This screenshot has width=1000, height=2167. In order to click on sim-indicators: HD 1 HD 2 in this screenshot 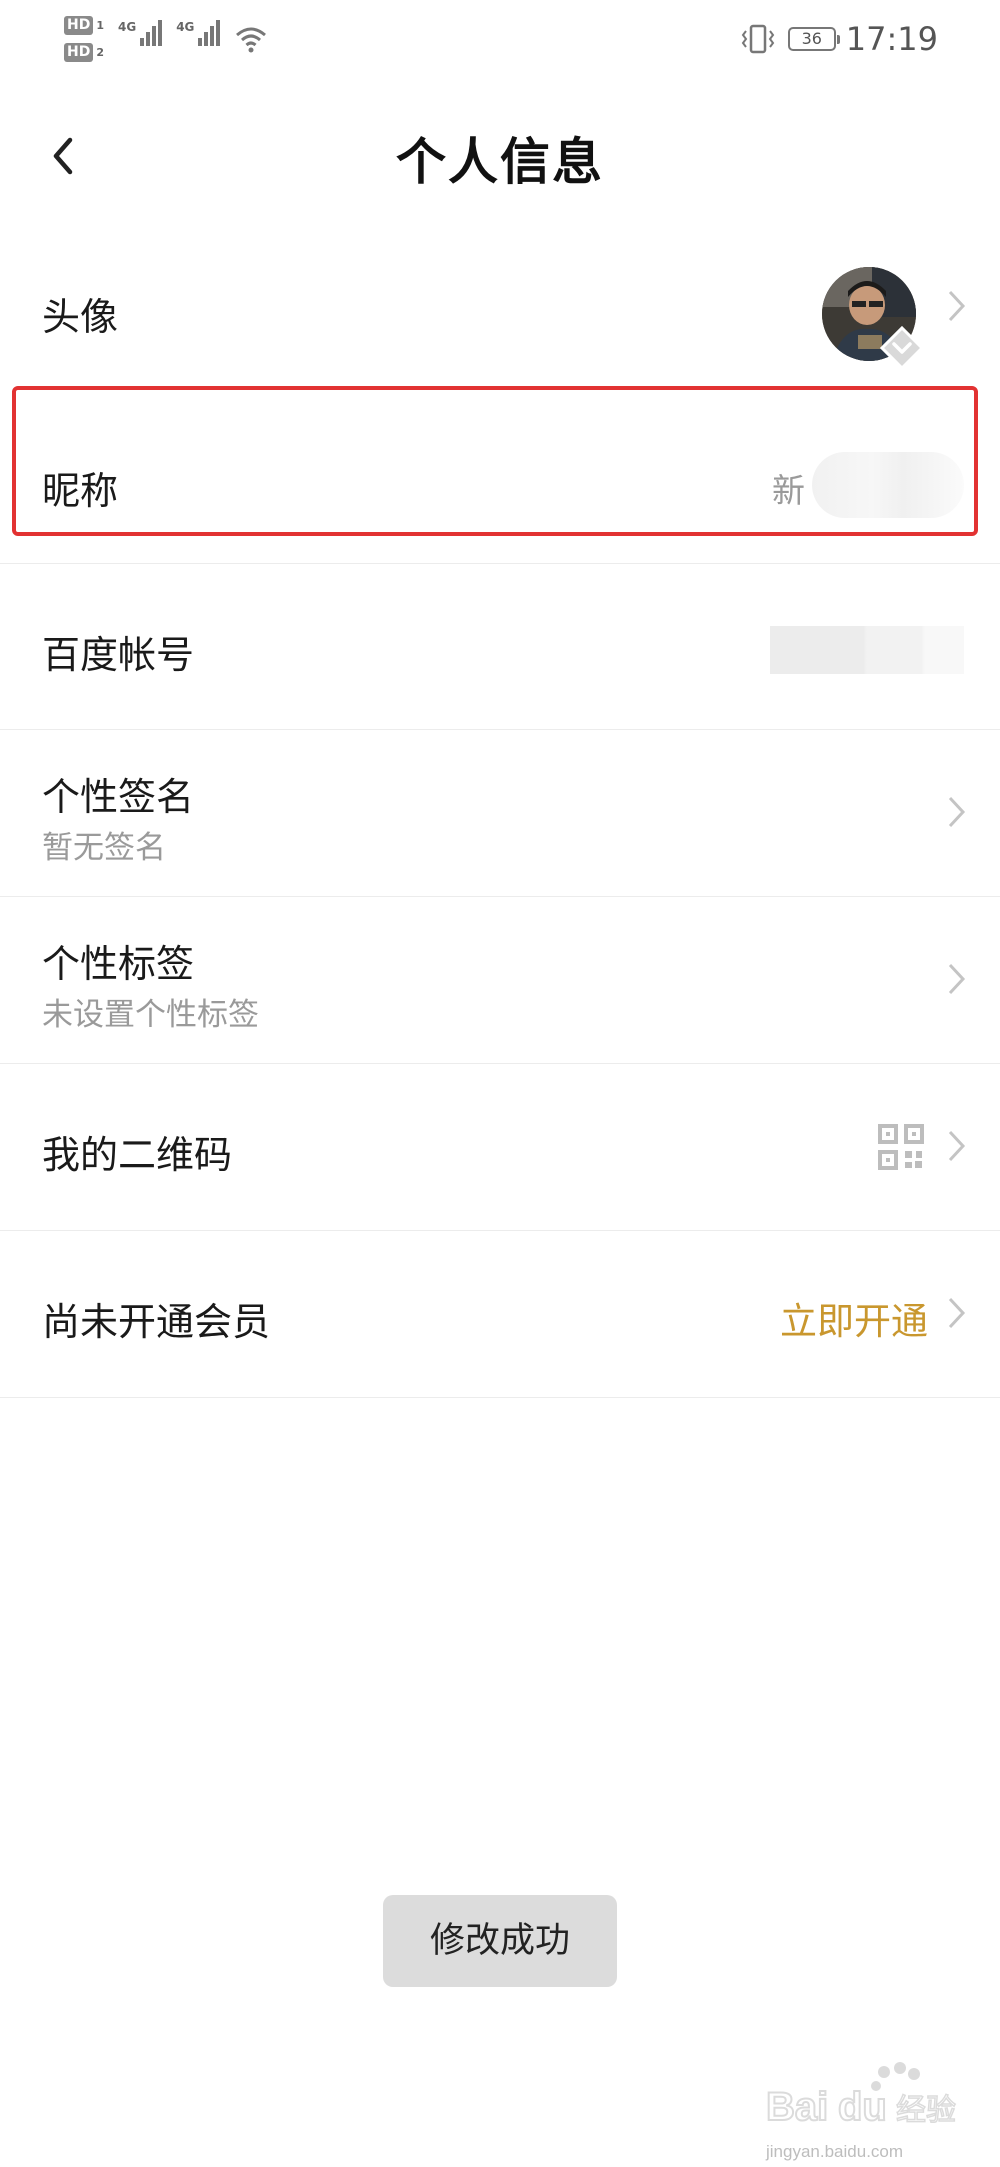, I will do `click(84, 39)`.